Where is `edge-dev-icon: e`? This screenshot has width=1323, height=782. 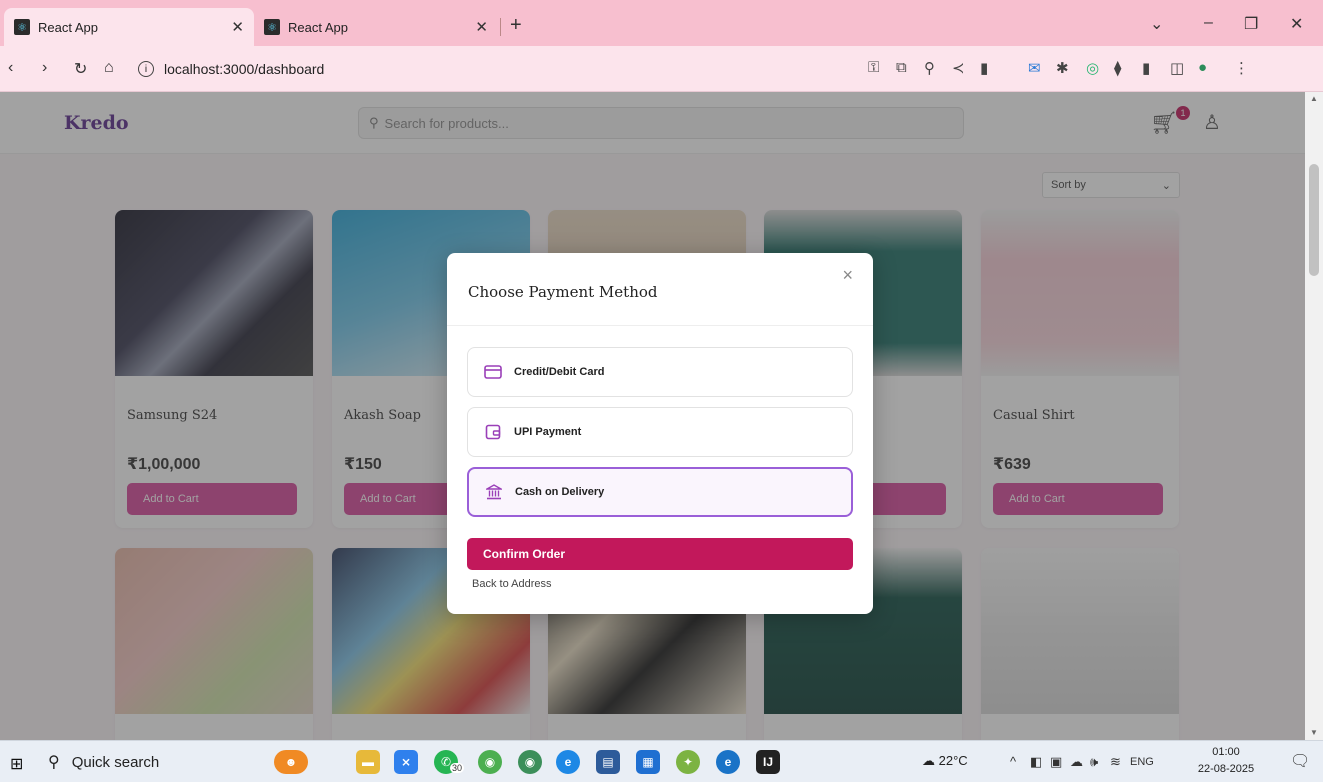
edge-dev-icon: e is located at coordinates (728, 762).